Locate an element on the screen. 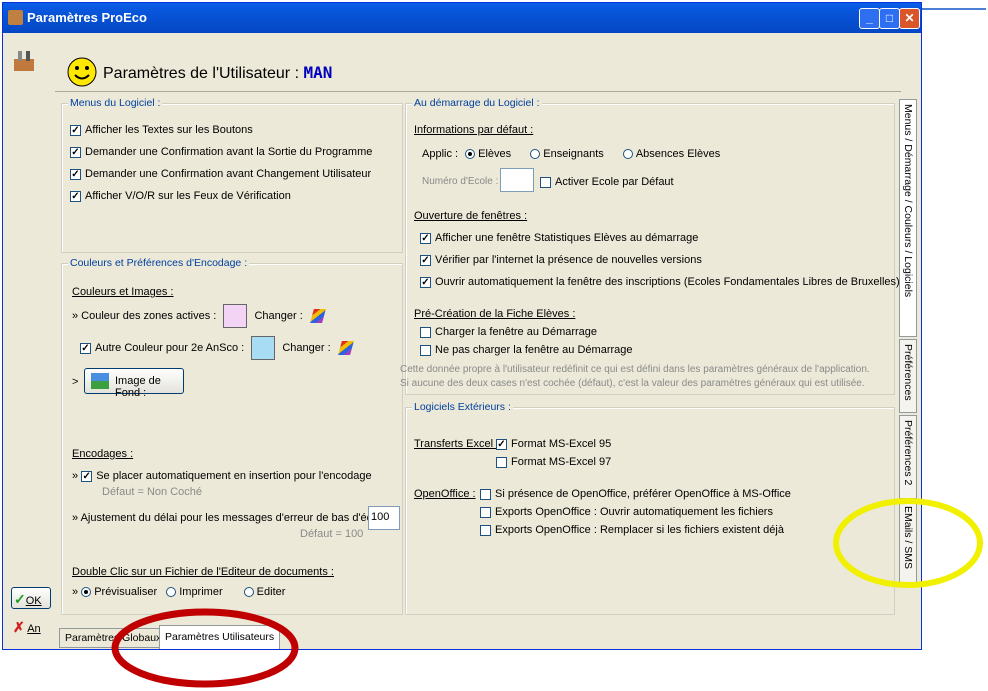 This screenshot has height=691, width=988. ansco-color-row: ✓ Autre Couleur pour 2e AnSco : Changer : is located at coordinates (217, 348).